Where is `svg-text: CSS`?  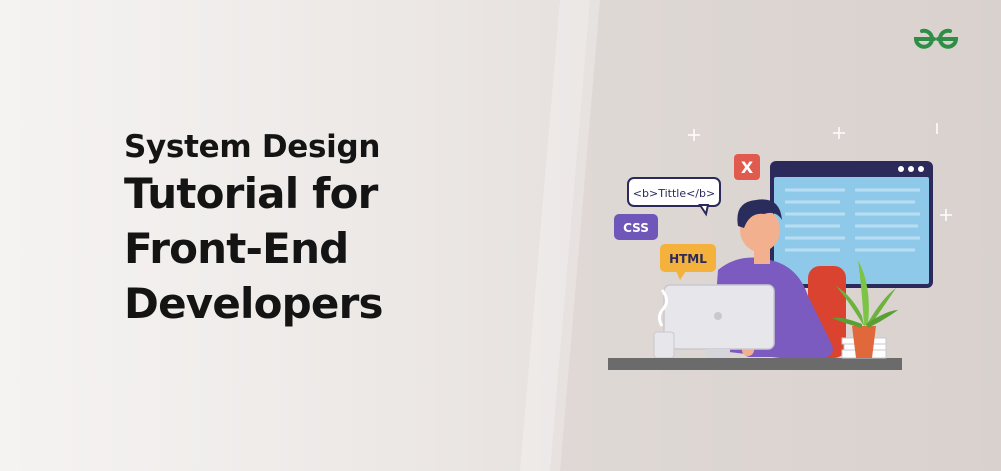 svg-text: CSS is located at coordinates (636, 228).